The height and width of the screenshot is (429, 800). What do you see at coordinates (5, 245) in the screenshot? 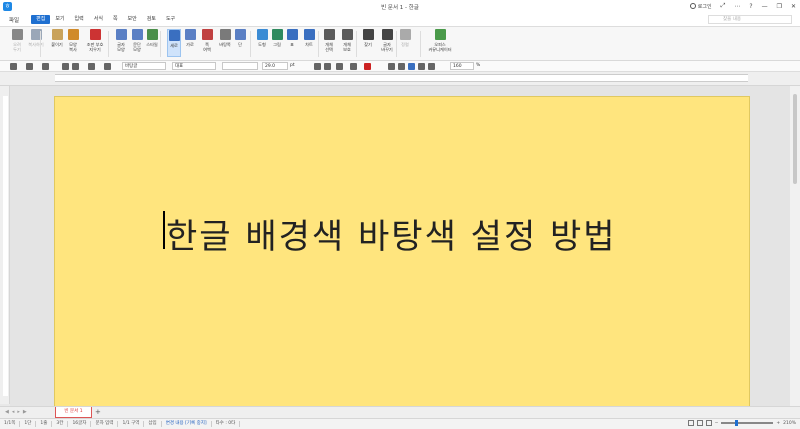
I see `vertical-ruler` at bounding box center [5, 245].